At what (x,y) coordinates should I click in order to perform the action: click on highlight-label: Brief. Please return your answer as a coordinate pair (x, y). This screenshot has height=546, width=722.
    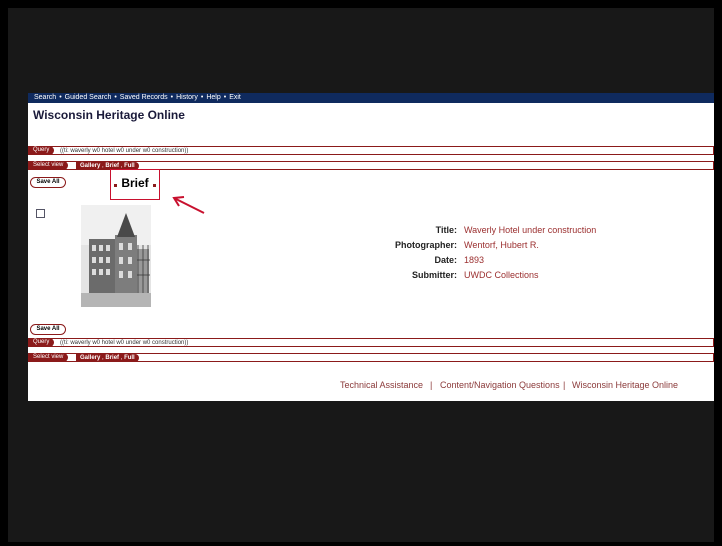
    Looking at the image, I should click on (135, 183).